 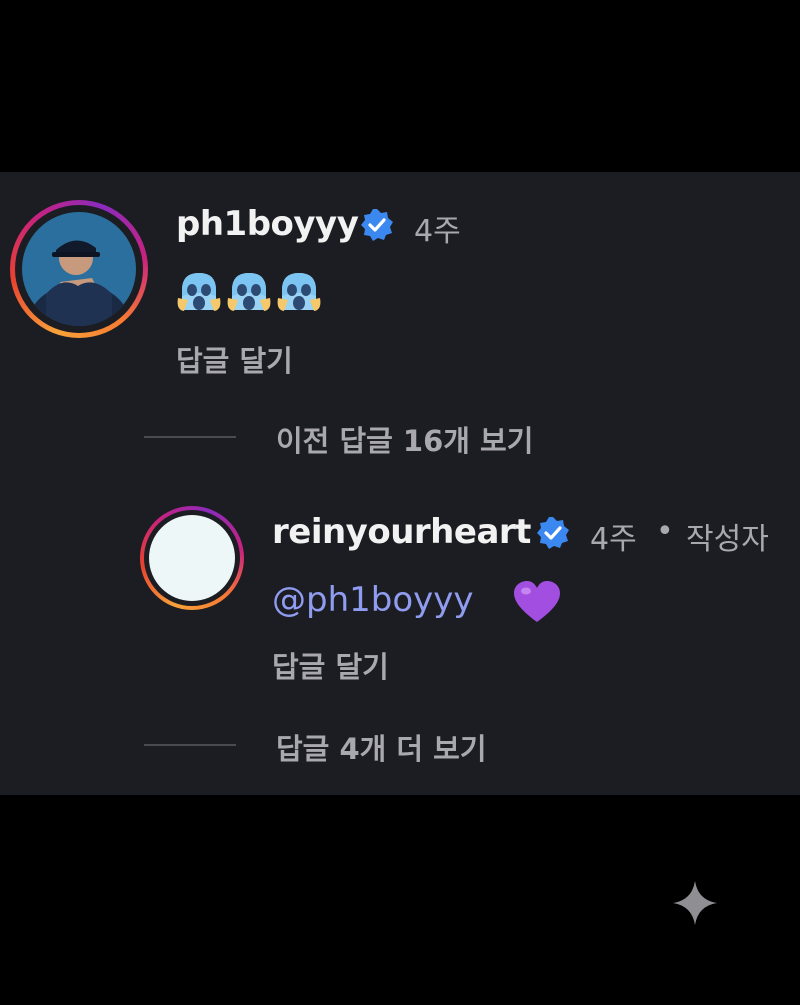 What do you see at coordinates (401, 532) in the screenshot?
I see `reply-username: reinyourheart` at bounding box center [401, 532].